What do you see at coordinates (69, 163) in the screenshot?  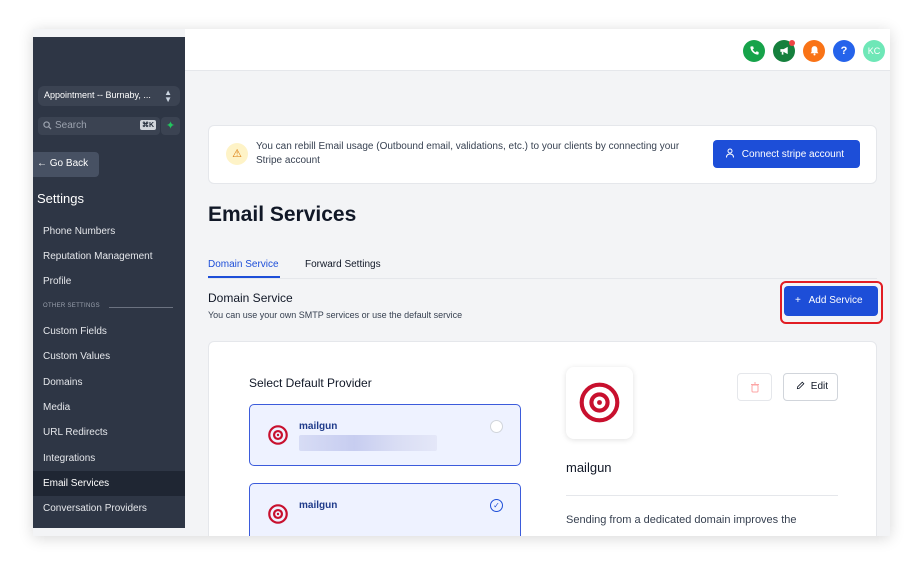 I see `go-back-label: Go Back` at bounding box center [69, 163].